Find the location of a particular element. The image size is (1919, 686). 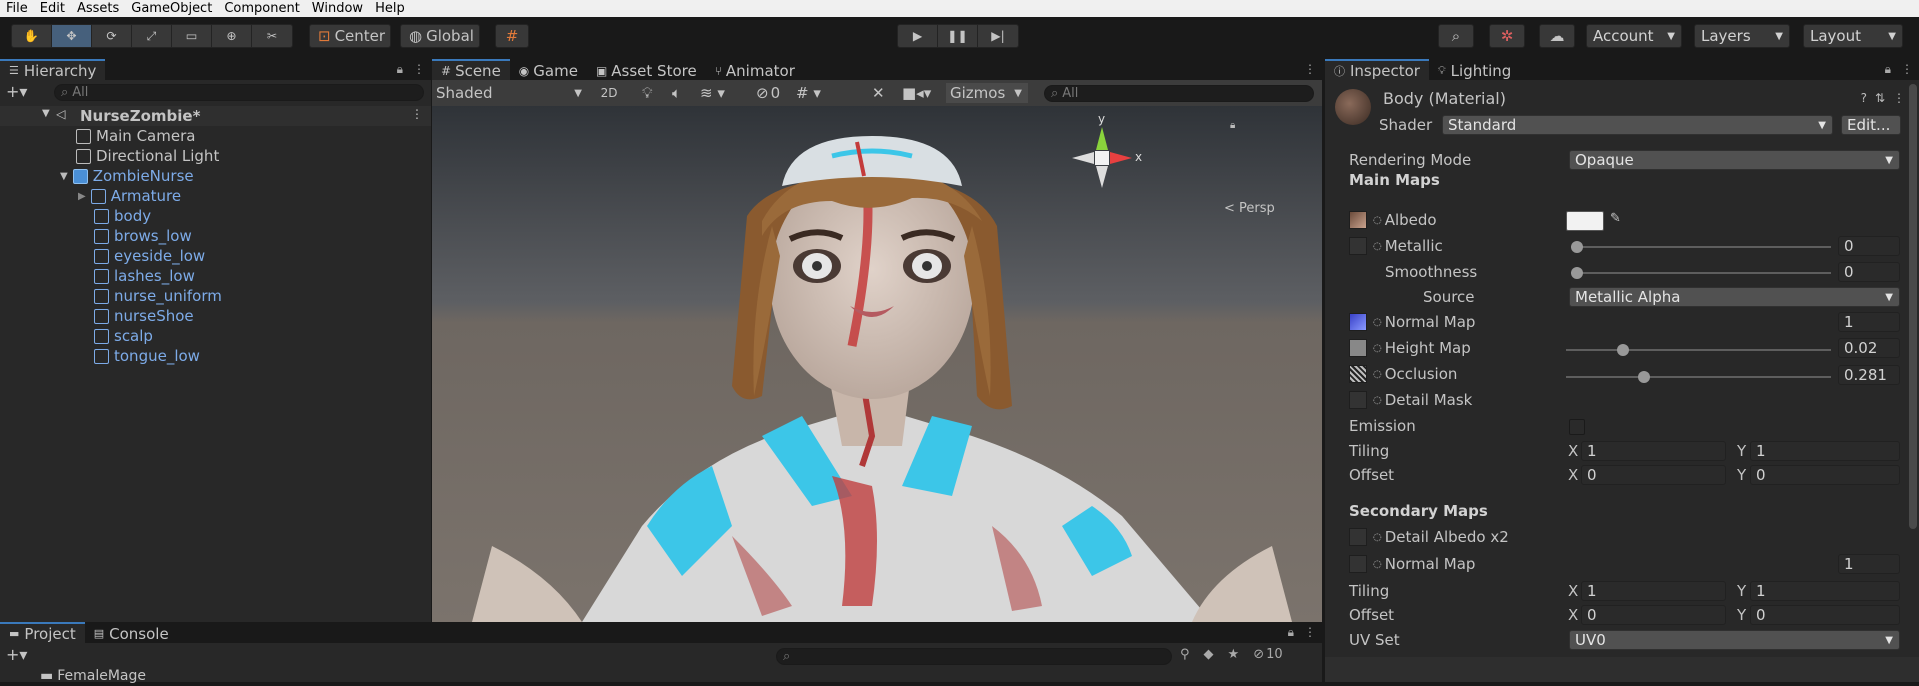

metallic-slider-knob is located at coordinates (1577, 247).